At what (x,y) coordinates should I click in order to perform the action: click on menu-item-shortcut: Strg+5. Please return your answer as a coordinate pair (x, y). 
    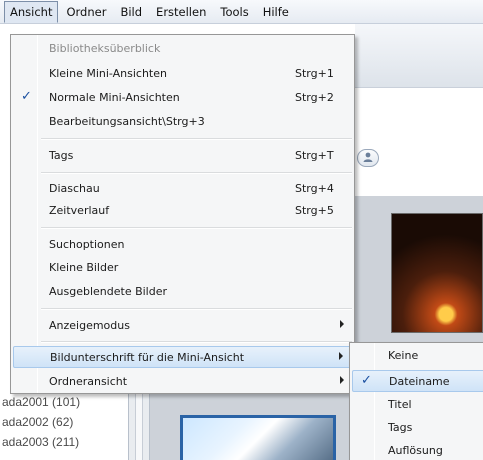
    Looking at the image, I should click on (314, 210).